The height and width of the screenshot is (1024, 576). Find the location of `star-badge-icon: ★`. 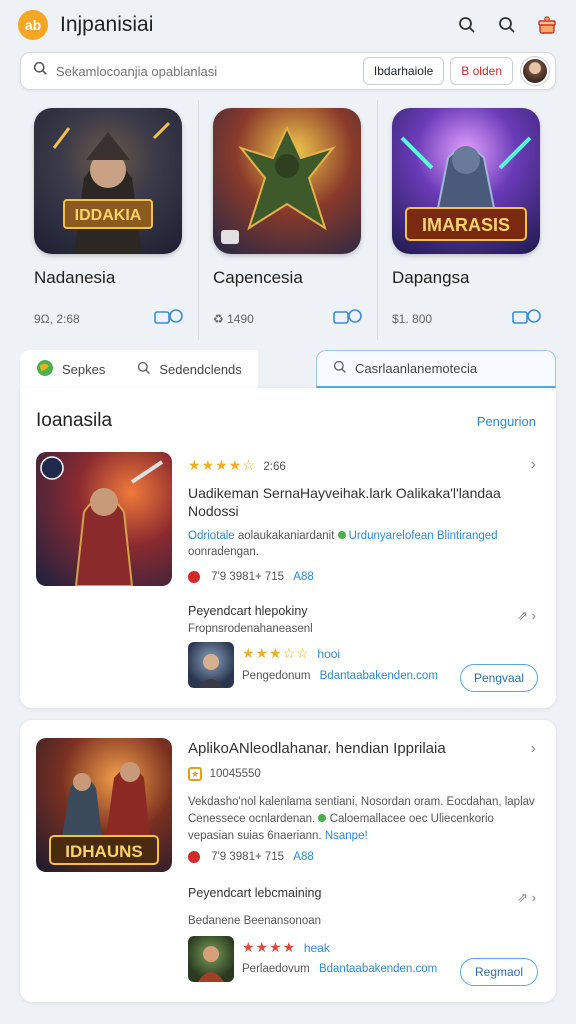

star-badge-icon: ★ is located at coordinates (195, 773).